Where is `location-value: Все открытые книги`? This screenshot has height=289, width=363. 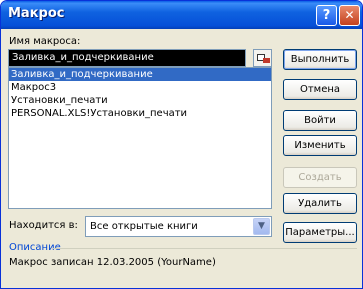
location-value: Все открытые книги is located at coordinates (144, 226).